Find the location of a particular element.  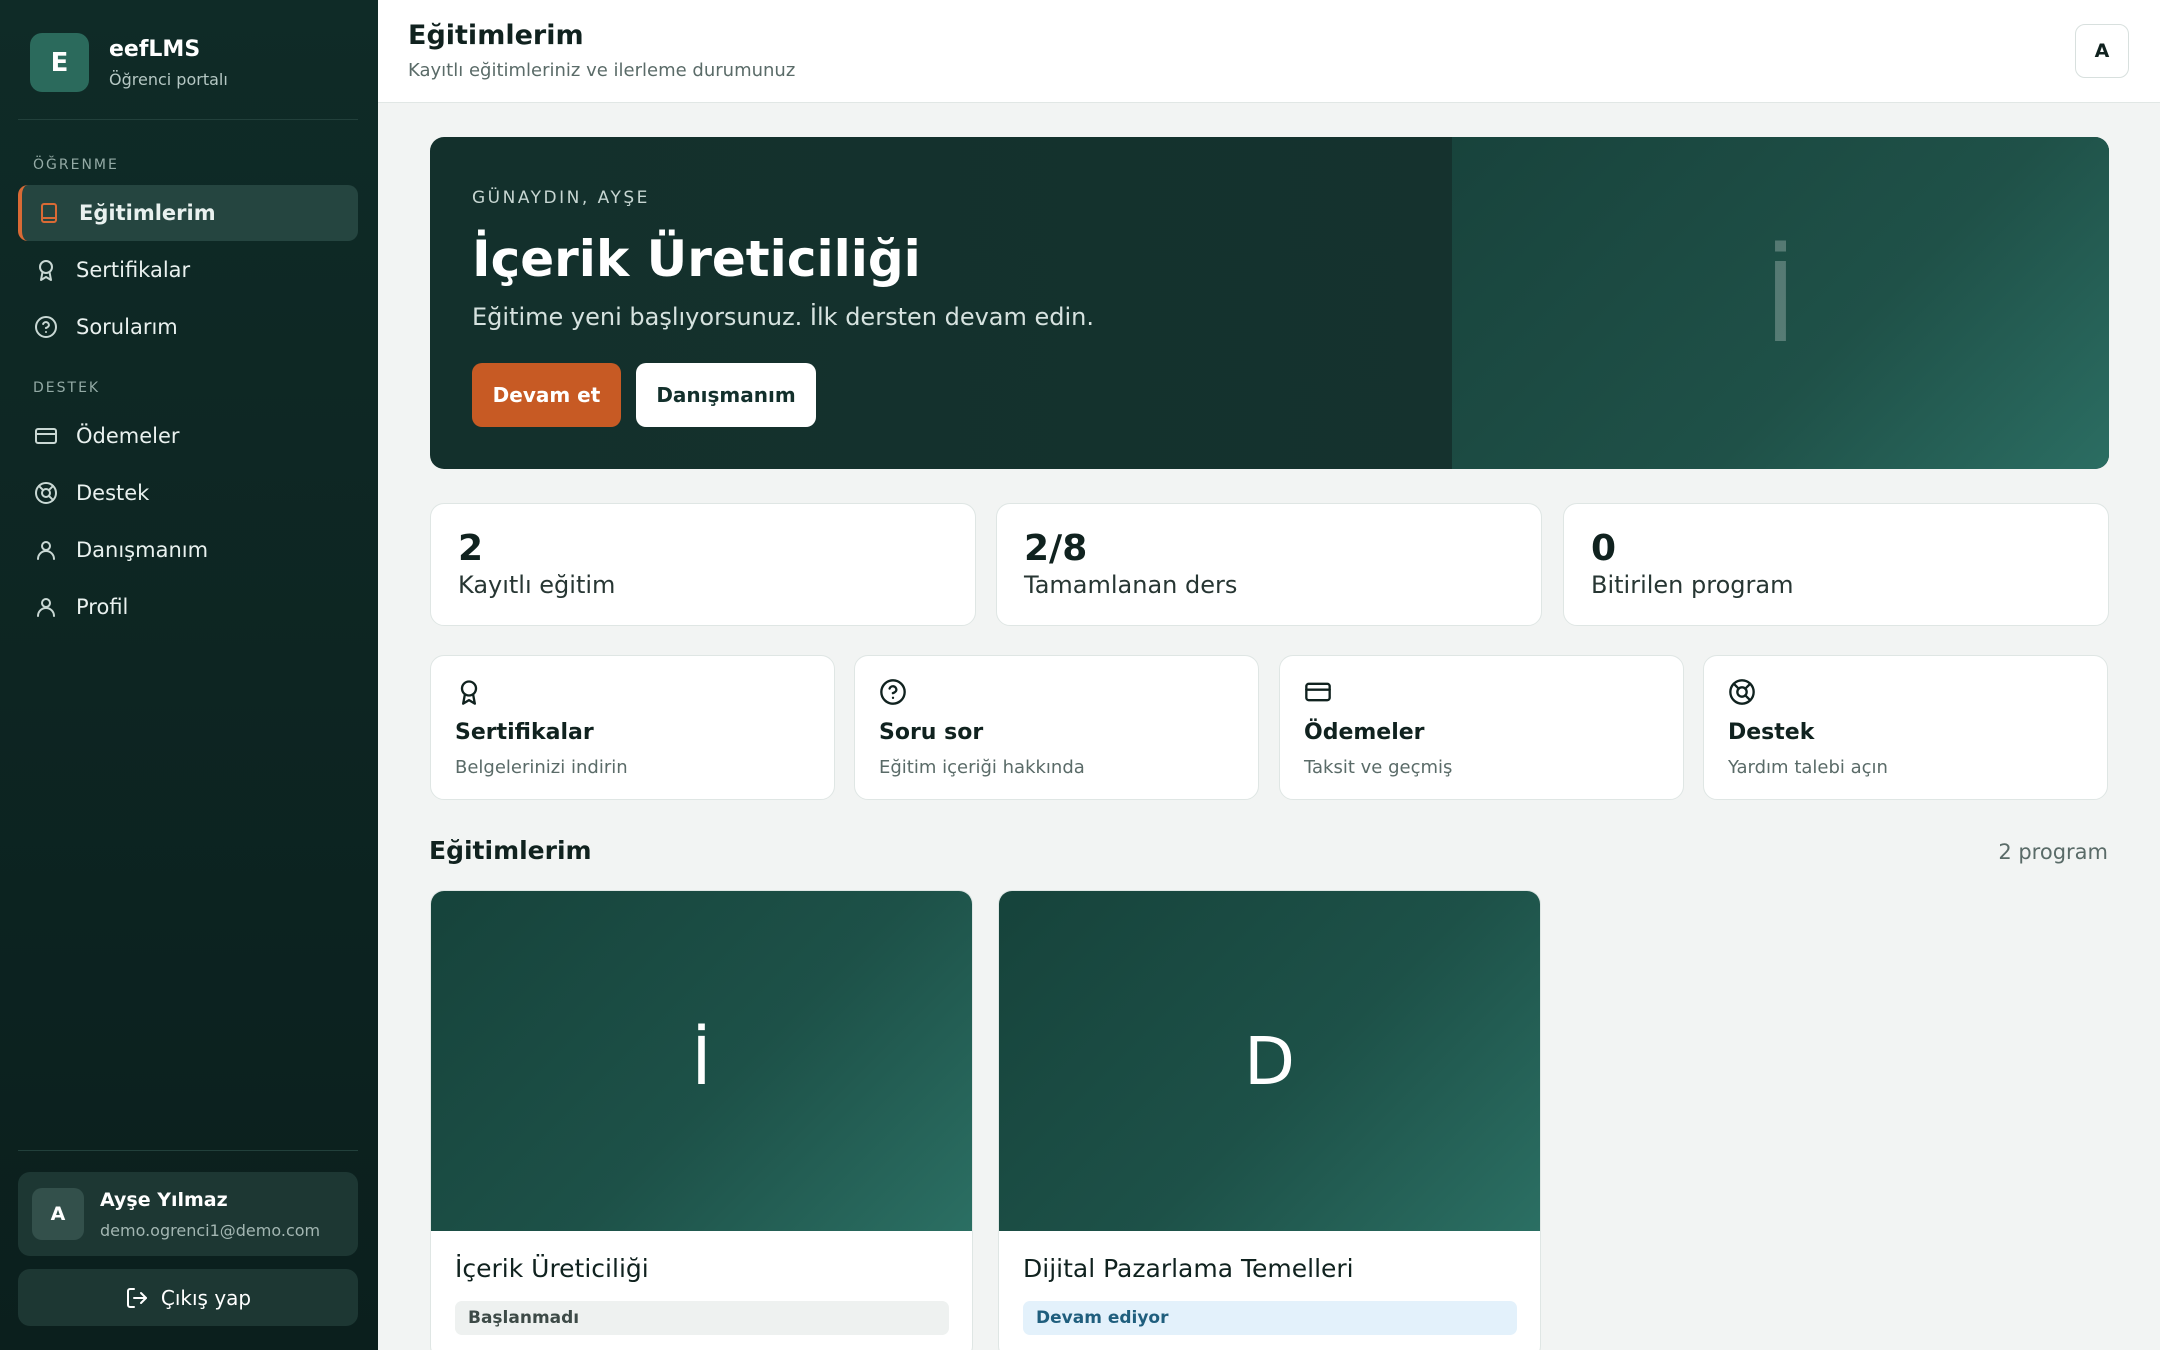

avatar: A is located at coordinates (58, 1214).